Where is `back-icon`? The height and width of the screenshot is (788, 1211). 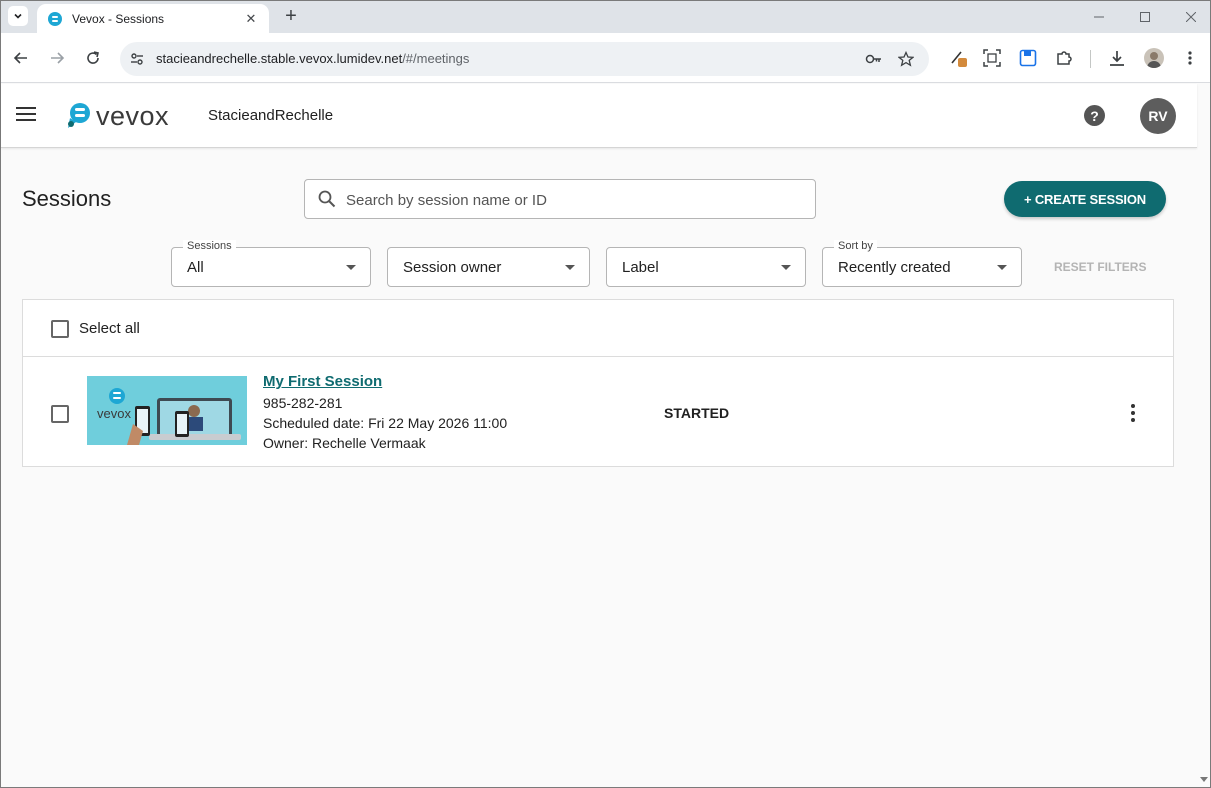 back-icon is located at coordinates (21, 58).